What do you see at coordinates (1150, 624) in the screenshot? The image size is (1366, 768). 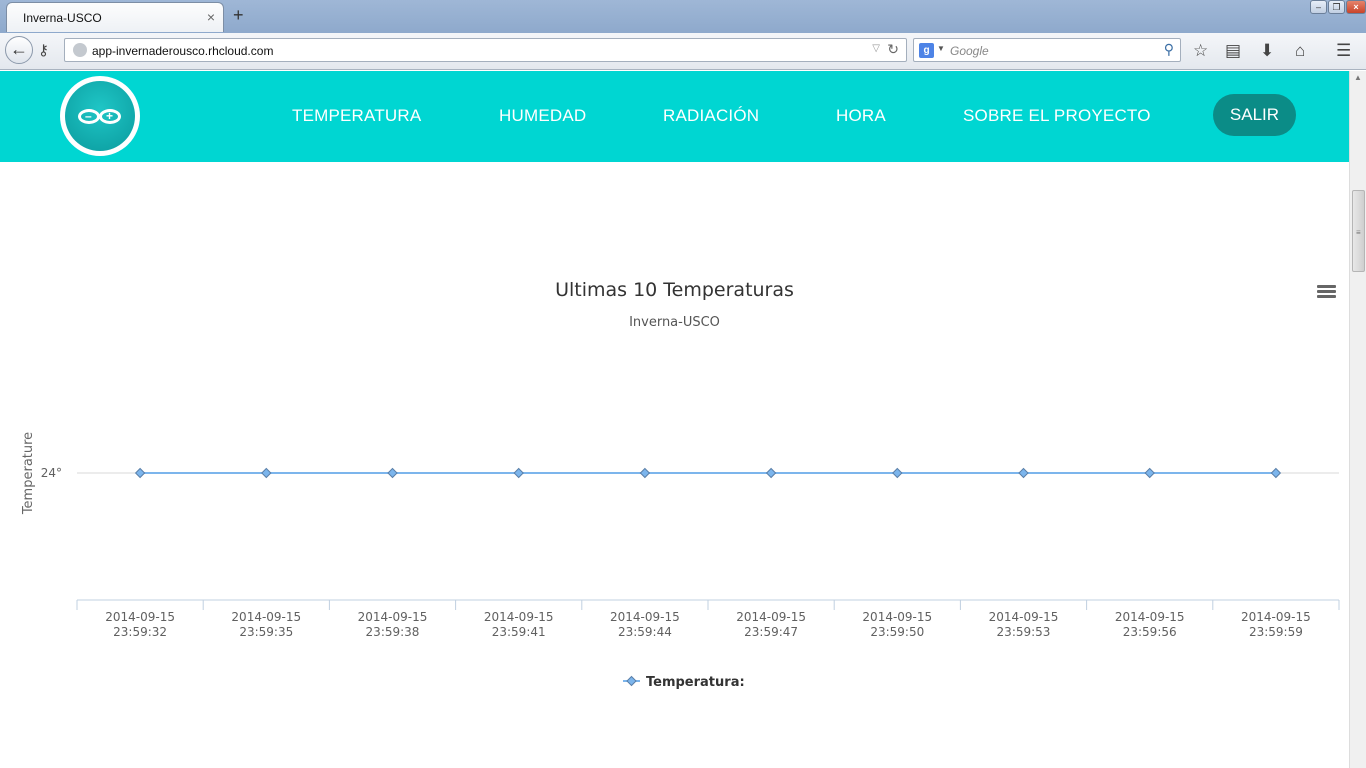 I see `x-tick-label: 2014-09-15 23:59:56` at bounding box center [1150, 624].